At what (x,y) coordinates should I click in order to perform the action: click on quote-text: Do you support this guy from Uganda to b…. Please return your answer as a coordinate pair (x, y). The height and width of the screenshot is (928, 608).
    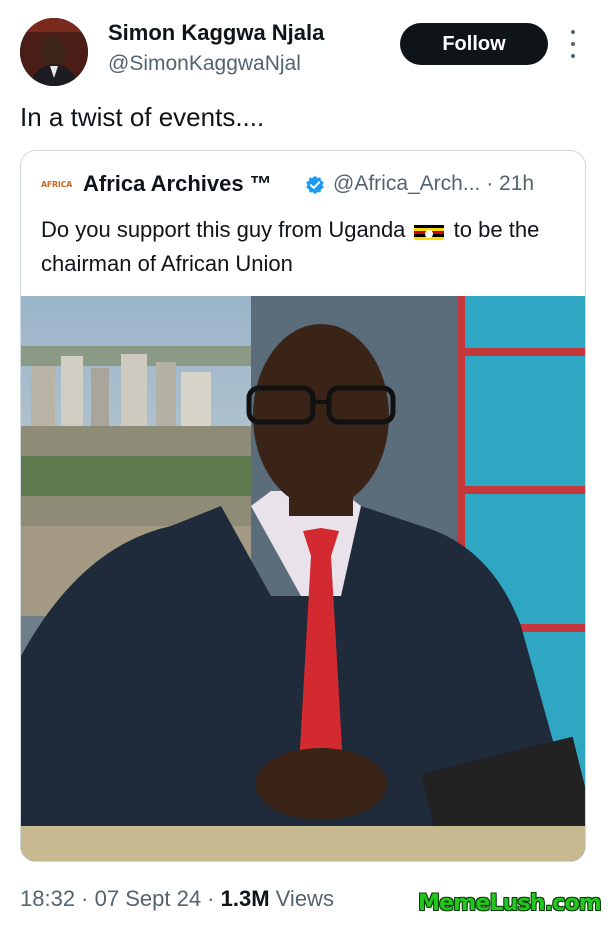
    Looking at the image, I should click on (301, 247).